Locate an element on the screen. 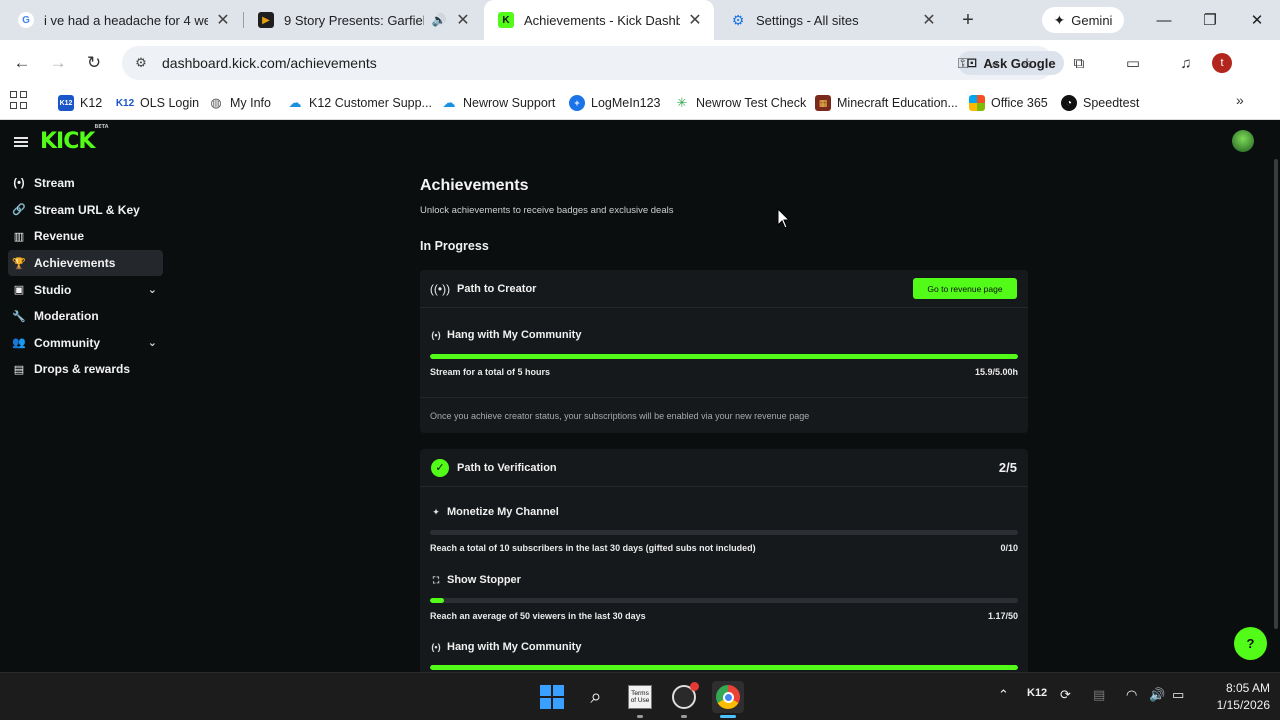  back-button: ← is located at coordinates (22, 63).